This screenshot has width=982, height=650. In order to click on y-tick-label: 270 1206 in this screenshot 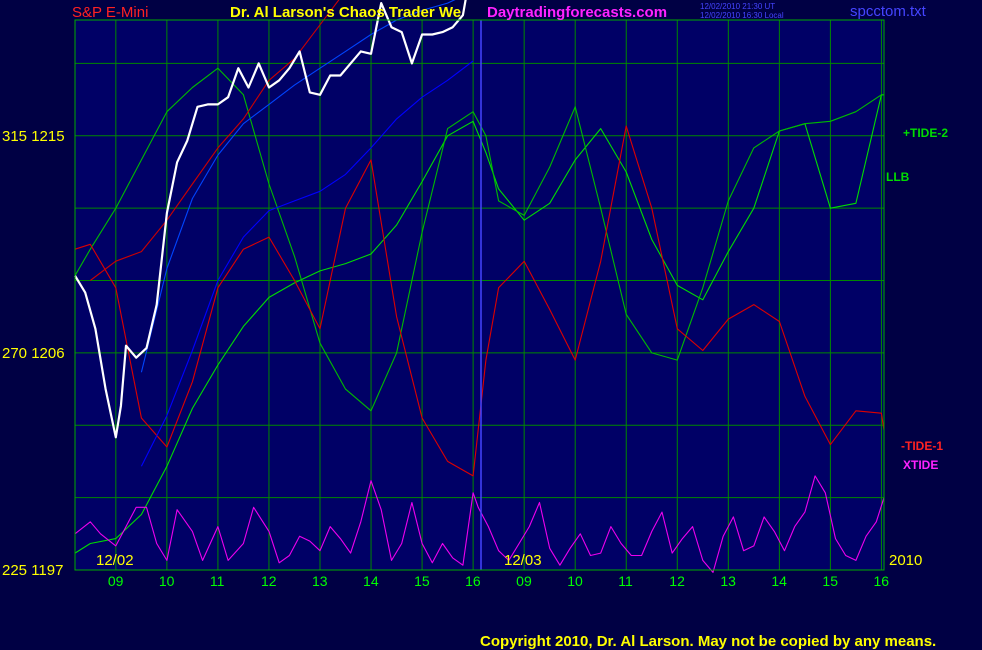, I will do `click(33, 353)`.